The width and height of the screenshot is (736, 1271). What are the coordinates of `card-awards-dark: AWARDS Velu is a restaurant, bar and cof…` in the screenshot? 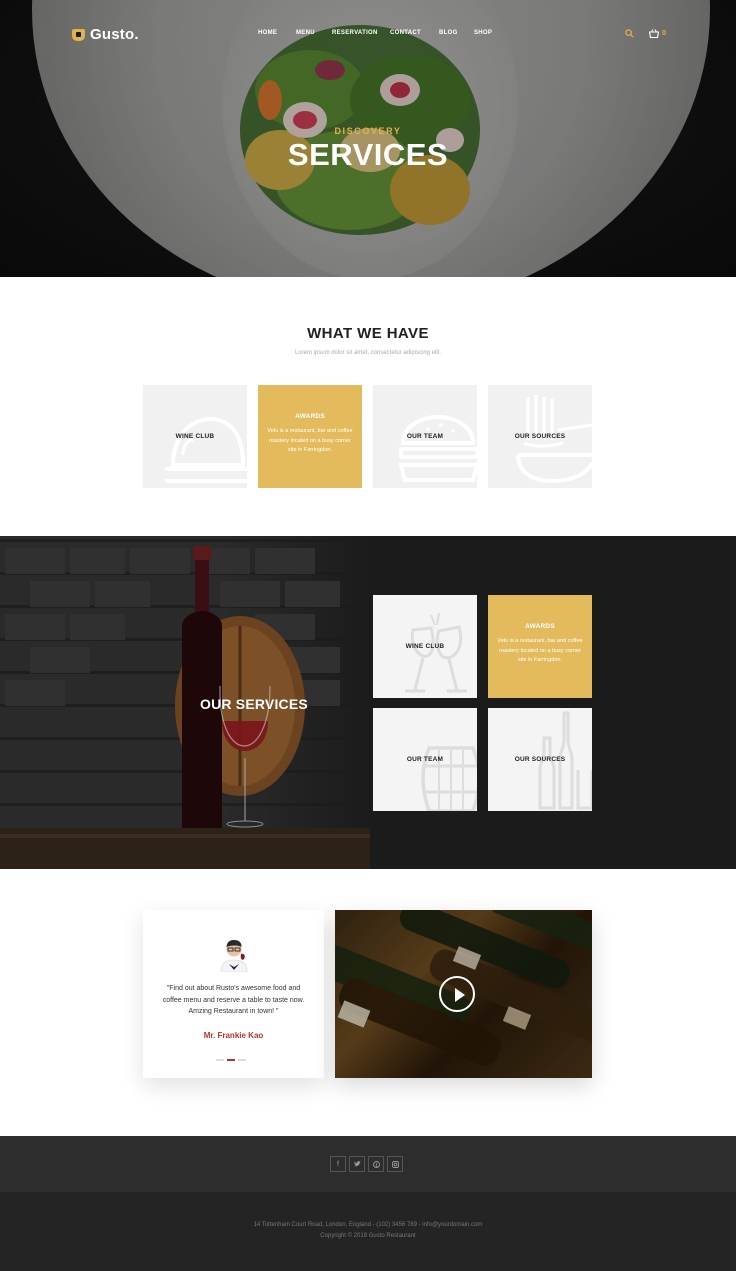 It's located at (540, 646).